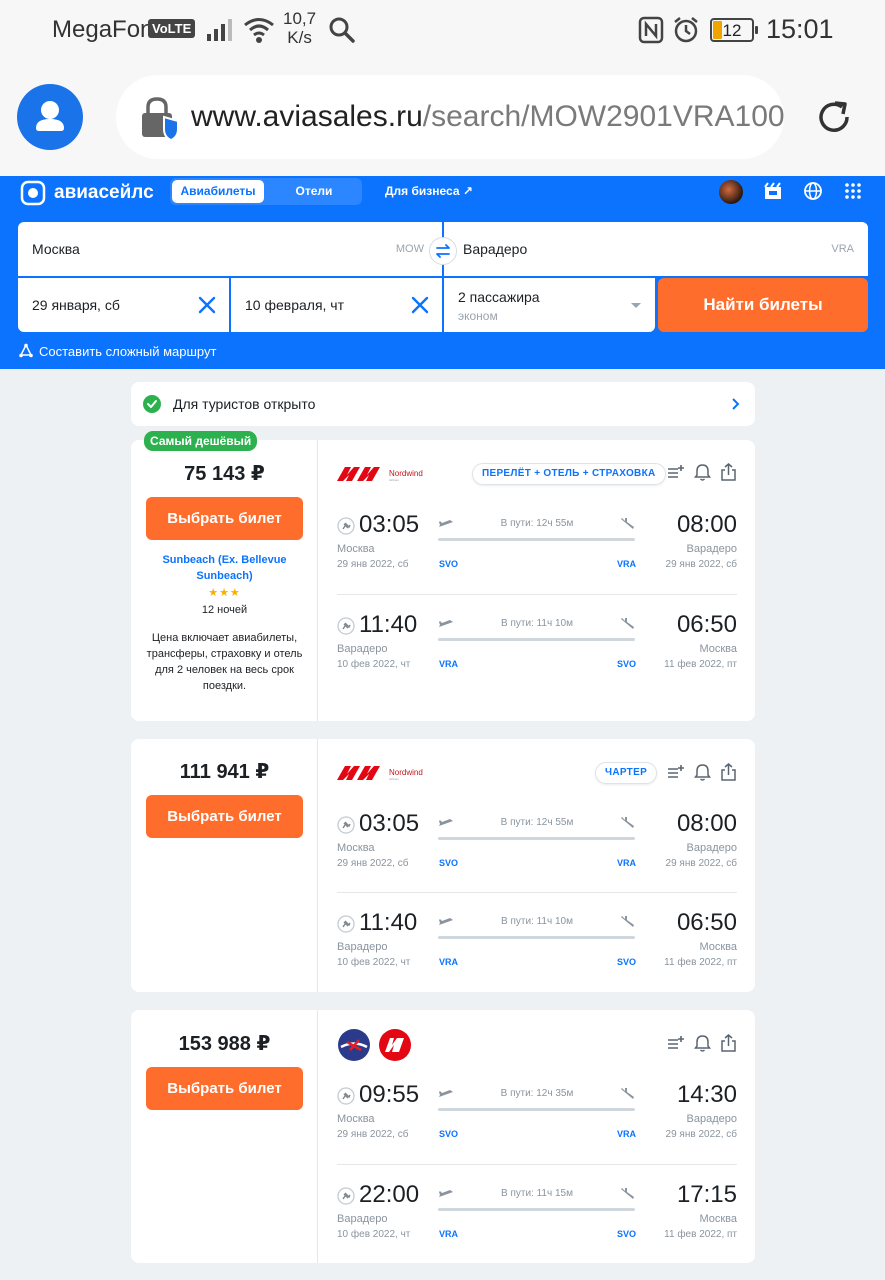 The width and height of the screenshot is (885, 1280). Describe the element at coordinates (409, 249) in the screenshot. I see `origin-code: MOW` at that location.